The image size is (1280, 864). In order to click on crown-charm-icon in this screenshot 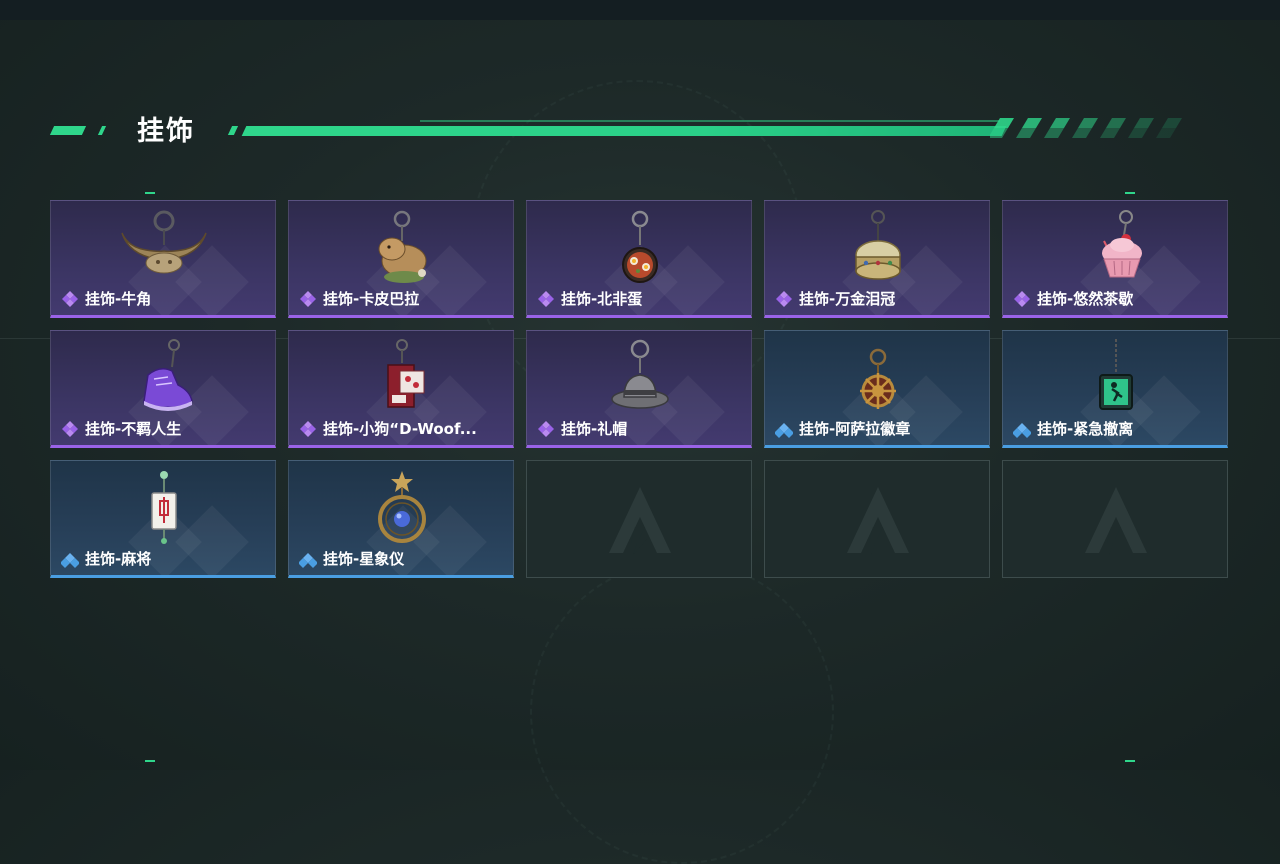, I will do `click(878, 245)`.